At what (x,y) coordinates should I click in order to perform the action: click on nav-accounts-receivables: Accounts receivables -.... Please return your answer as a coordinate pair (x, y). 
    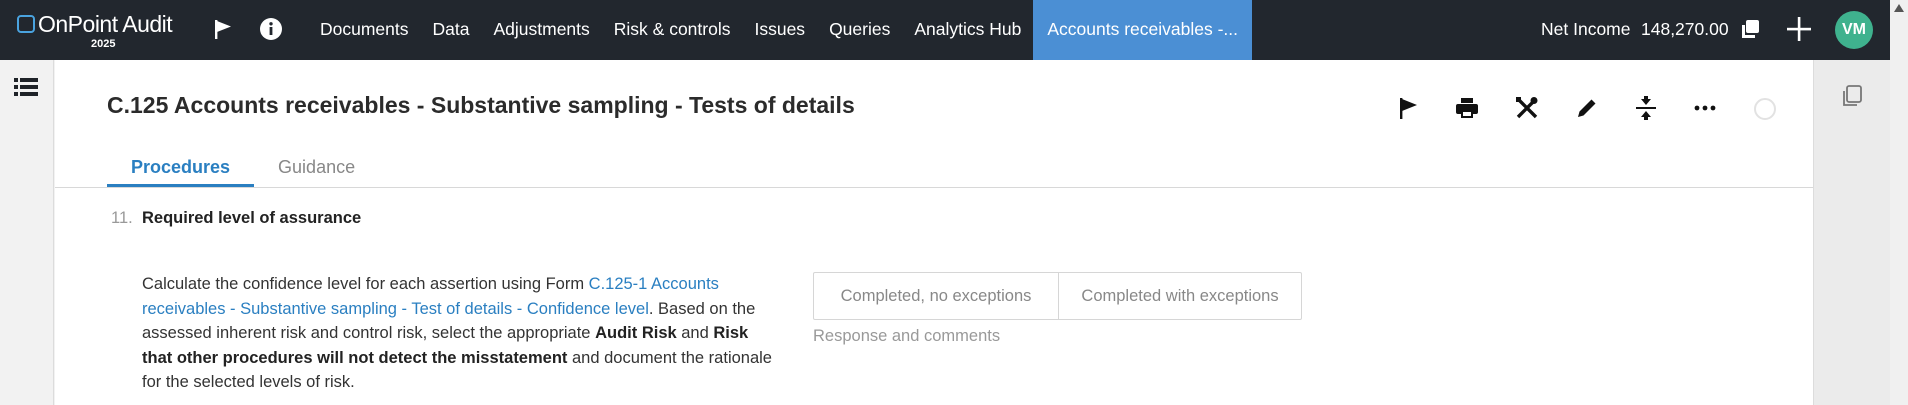
    Looking at the image, I should click on (1142, 30).